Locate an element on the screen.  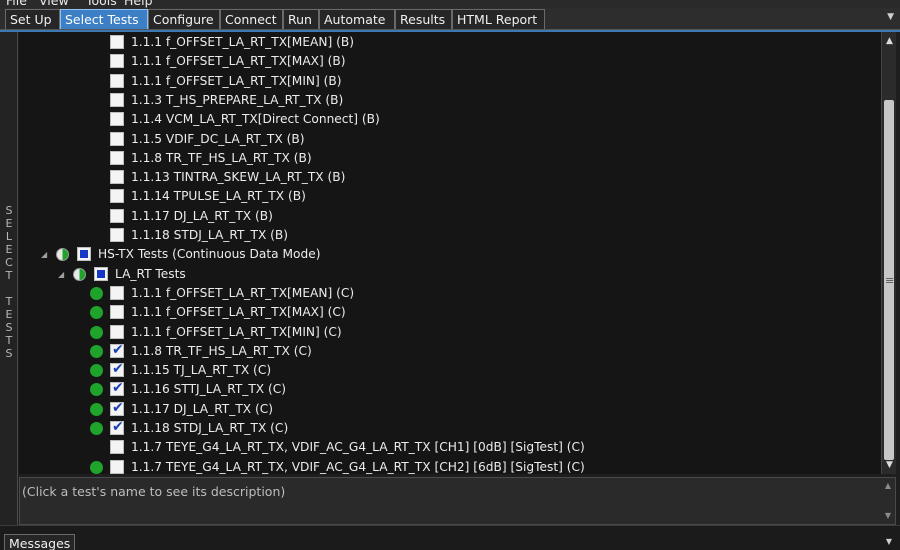
test-row: 1.1.1 f_OFFSET_LA_RT_TX[MIN] (C) is located at coordinates (449, 332).